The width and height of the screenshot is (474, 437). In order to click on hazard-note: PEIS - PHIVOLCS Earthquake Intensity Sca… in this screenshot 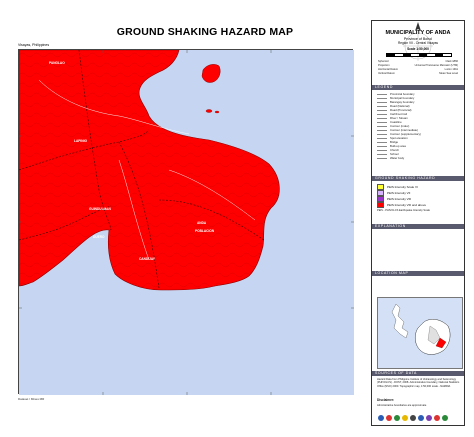, I will do `click(403, 210)`.